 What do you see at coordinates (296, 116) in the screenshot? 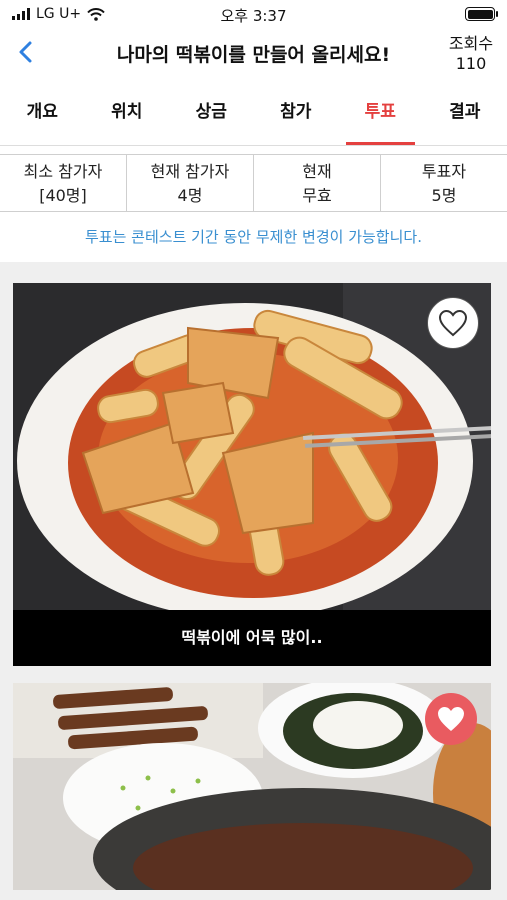
I see `tab-join: 참가` at bounding box center [296, 116].